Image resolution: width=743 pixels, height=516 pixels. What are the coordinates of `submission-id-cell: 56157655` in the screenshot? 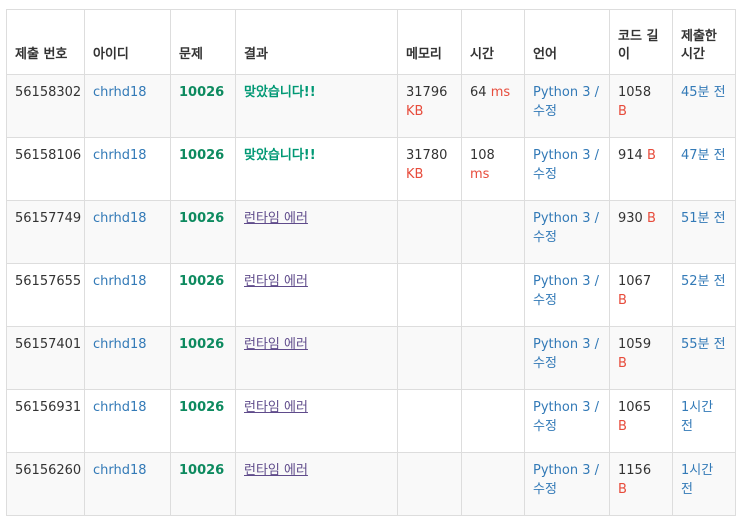 It's located at (45, 295).